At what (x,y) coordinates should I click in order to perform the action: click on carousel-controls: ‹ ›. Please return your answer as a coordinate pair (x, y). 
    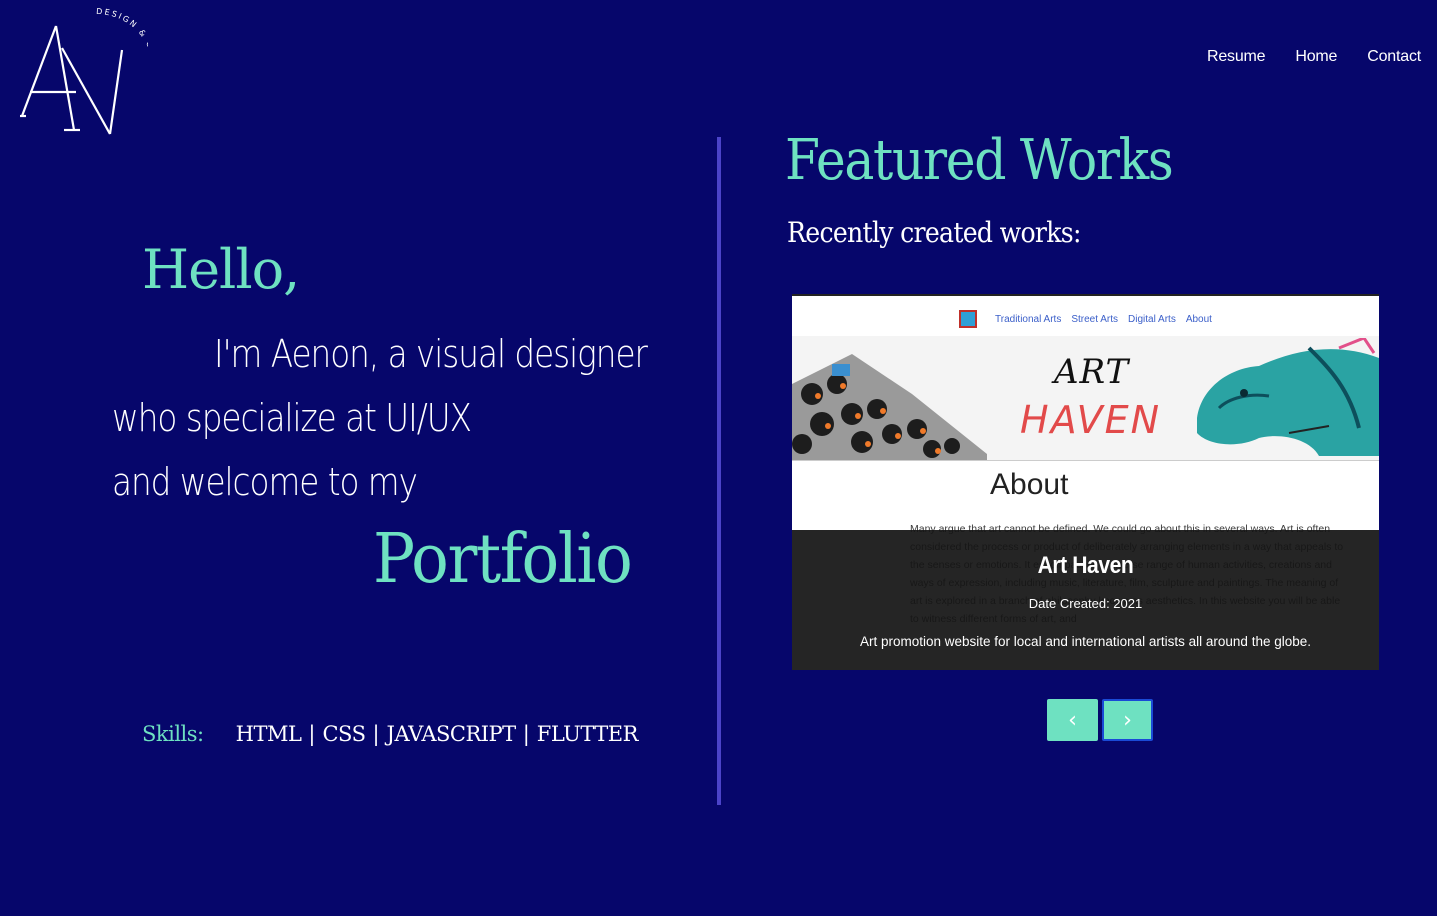
    Looking at the image, I should click on (1100, 720).